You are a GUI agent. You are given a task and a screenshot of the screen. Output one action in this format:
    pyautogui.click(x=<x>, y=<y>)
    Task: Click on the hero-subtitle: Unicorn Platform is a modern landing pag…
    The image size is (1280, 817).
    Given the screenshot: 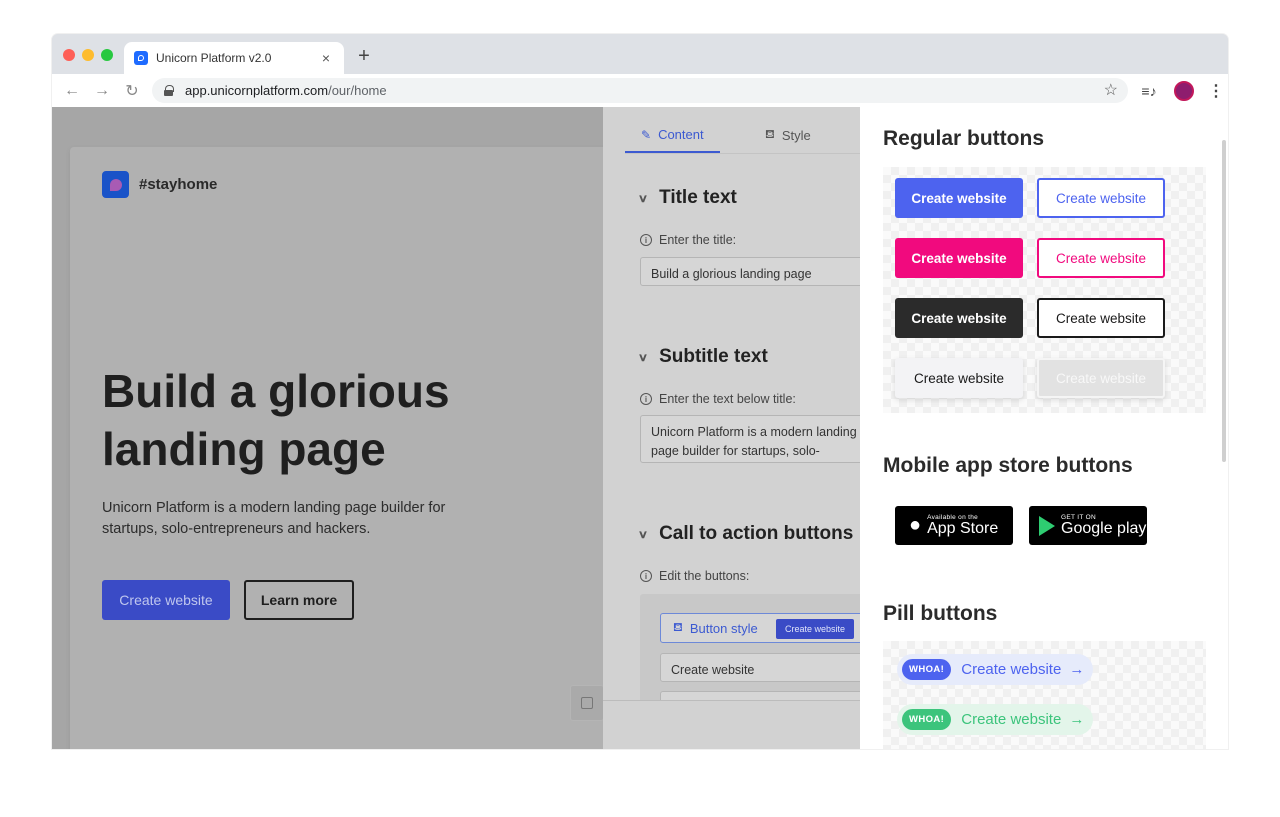 What is the action you would take?
    pyautogui.click(x=274, y=518)
    